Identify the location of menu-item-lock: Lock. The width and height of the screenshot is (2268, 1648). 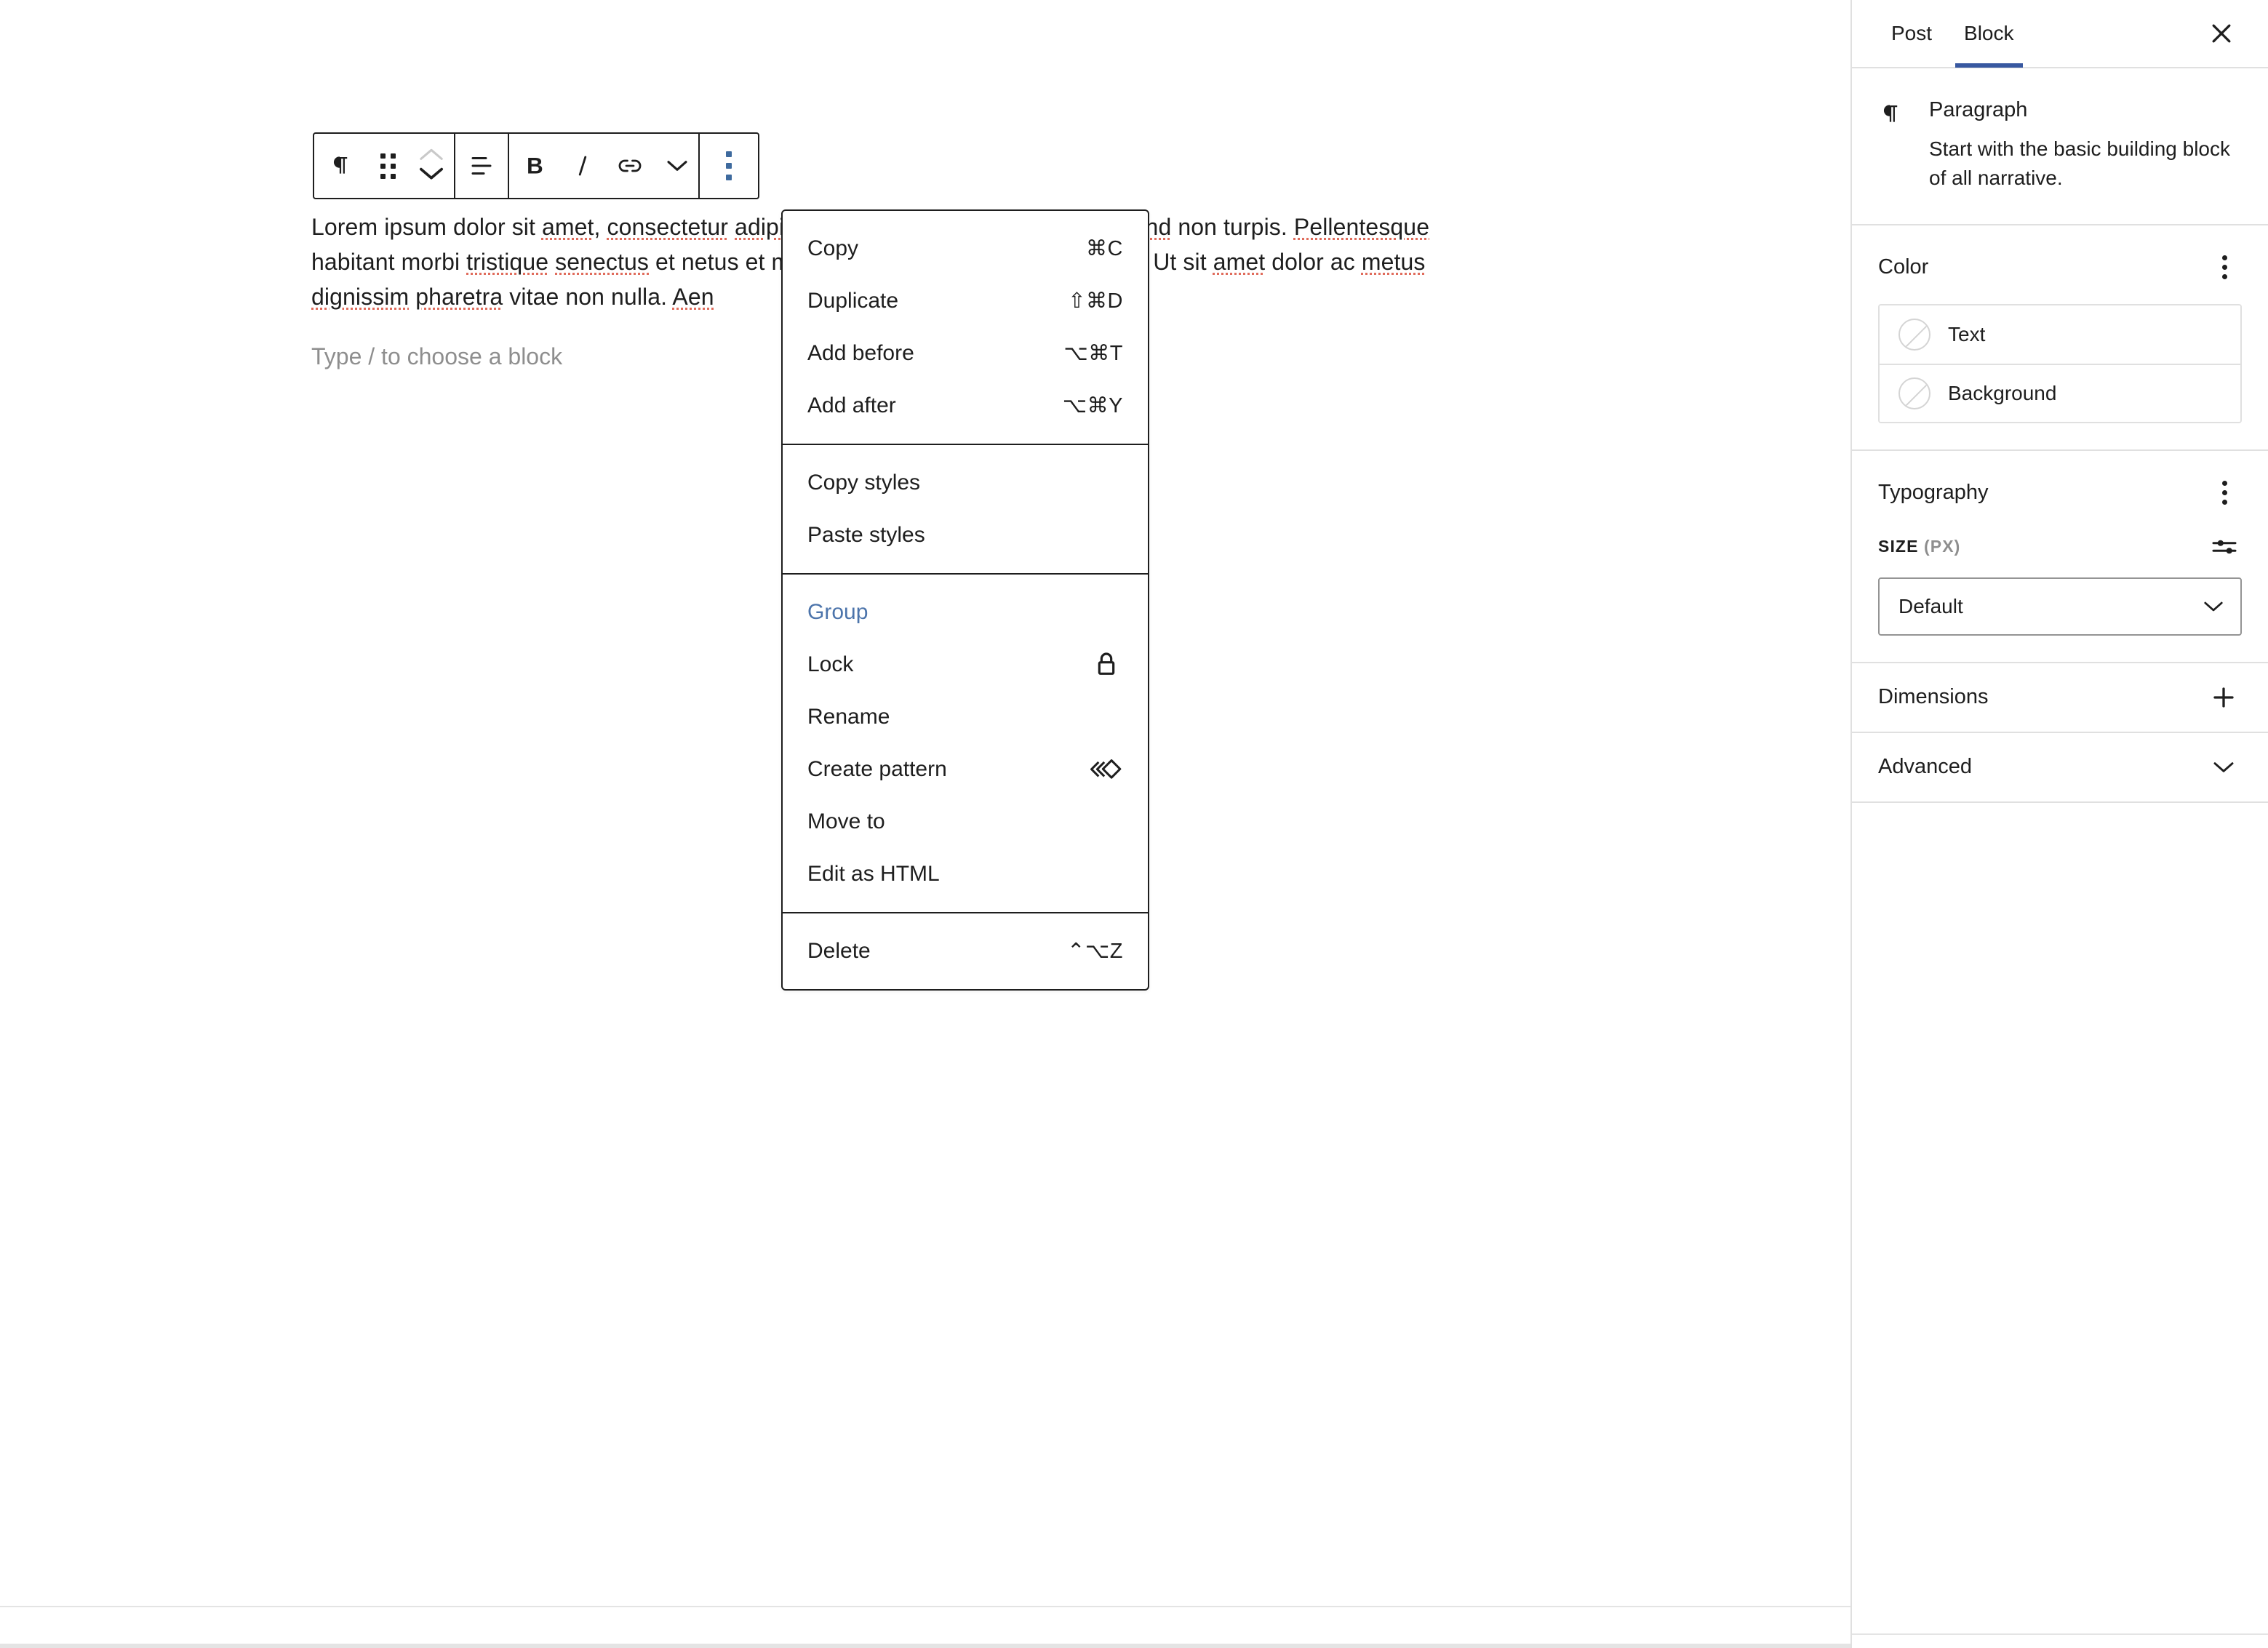
(966, 665).